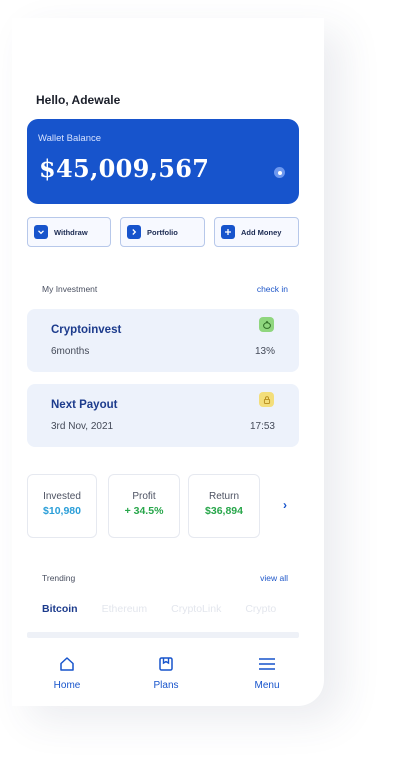 Image resolution: width=411 pixels, height=784 pixels. I want to click on stat-value: $36,894, so click(224, 511).